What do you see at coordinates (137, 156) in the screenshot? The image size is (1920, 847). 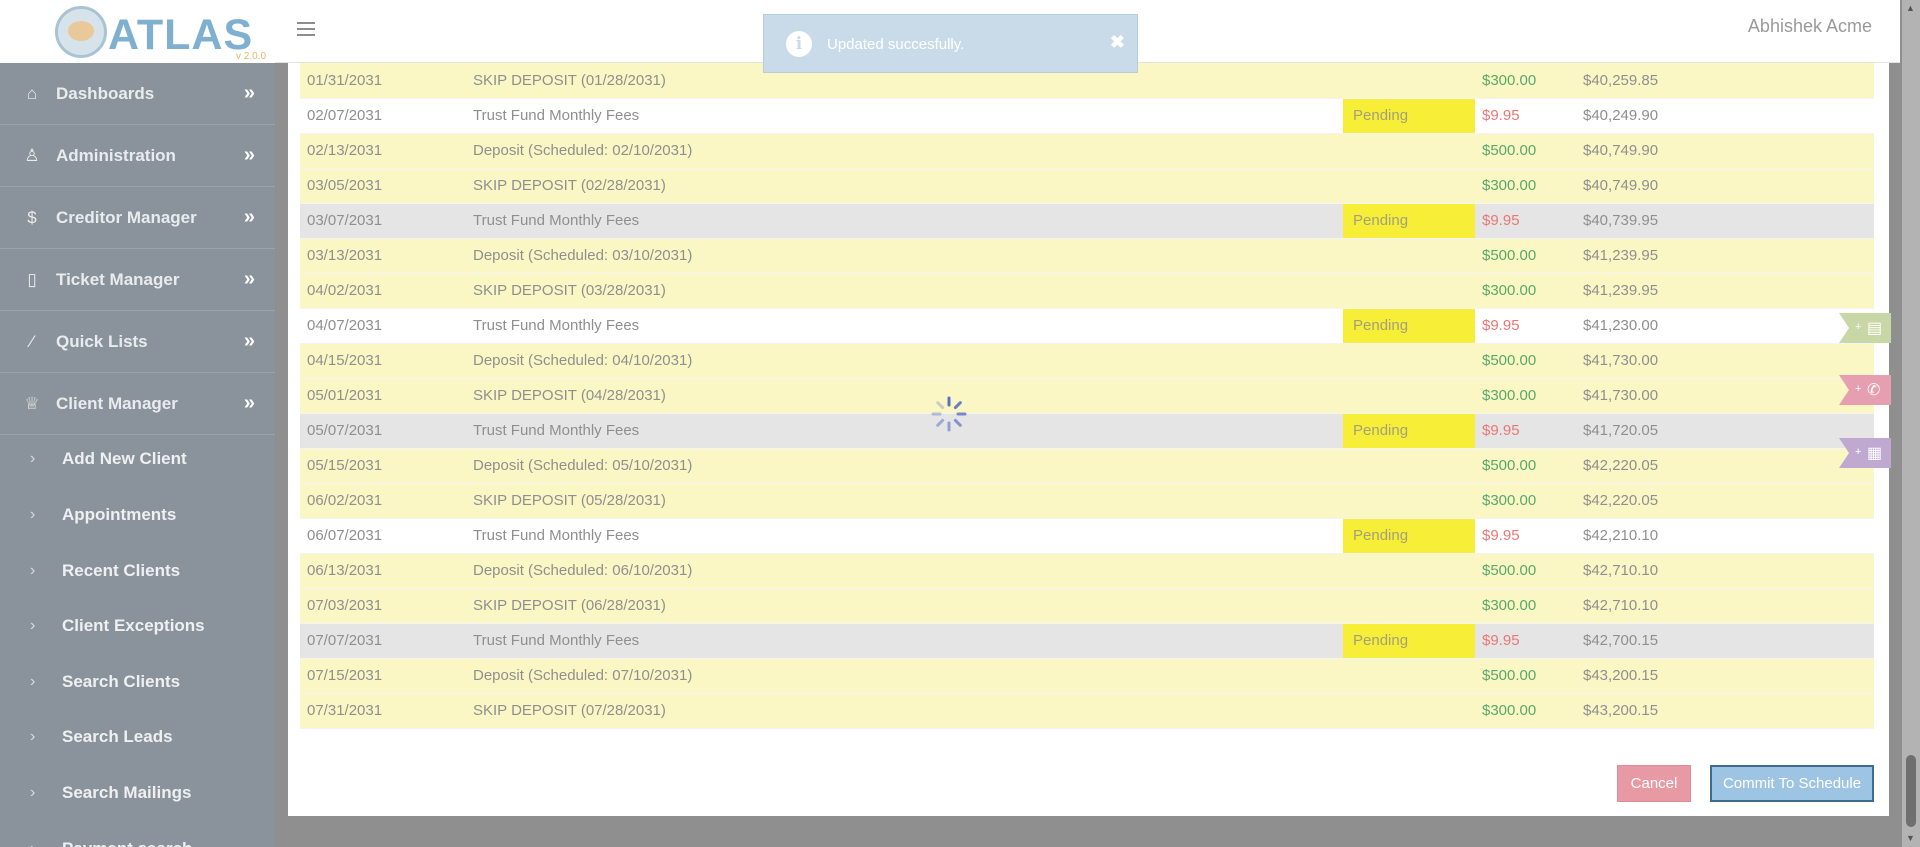 I see `sidebar-item-administration: ♙ Administration »` at bounding box center [137, 156].